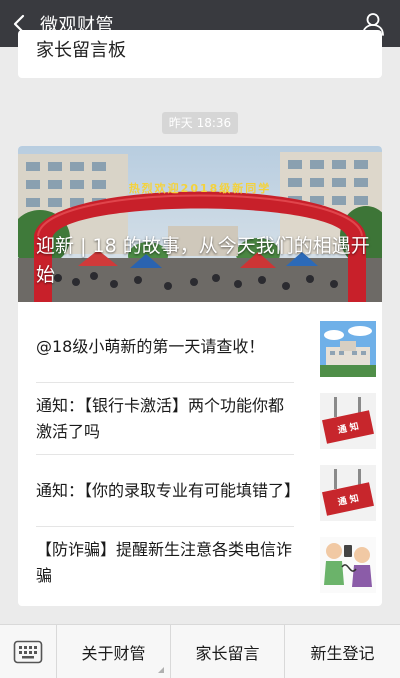  I want to click on menu-parent-message-label: 家长留言, so click(227, 653).